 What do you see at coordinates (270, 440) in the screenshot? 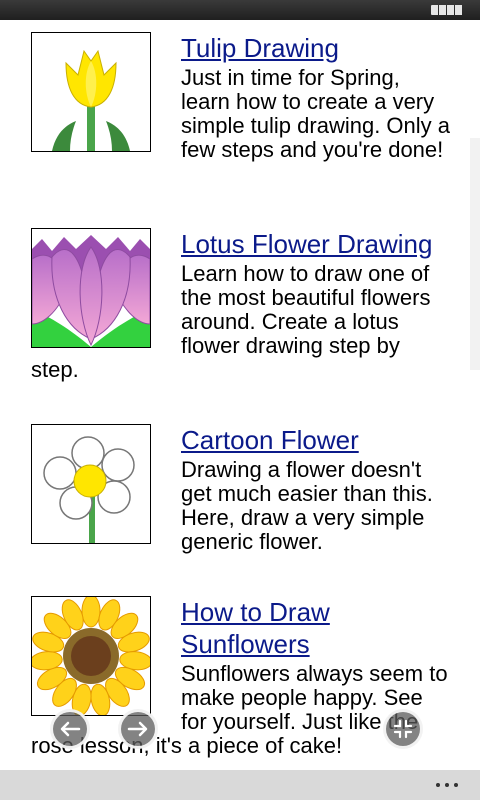
I see `article-title-link: Cartoon Flower` at bounding box center [270, 440].